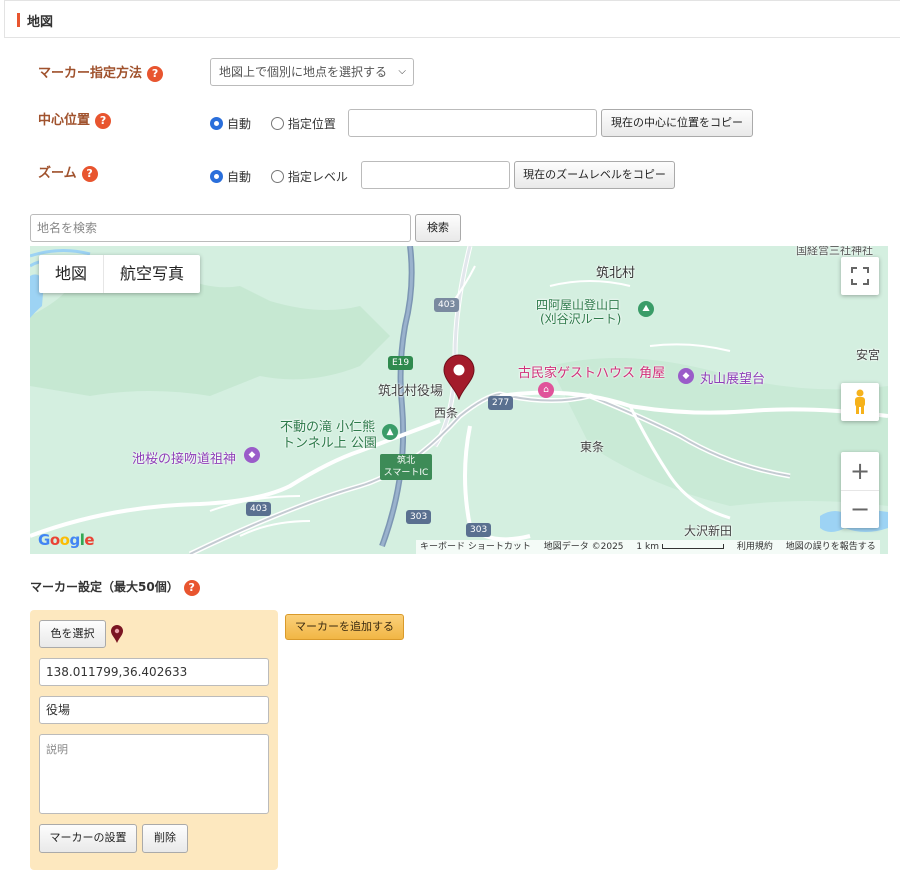  Describe the element at coordinates (616, 273) in the screenshot. I see `map-label-chikuhoku: 筑北村` at that location.